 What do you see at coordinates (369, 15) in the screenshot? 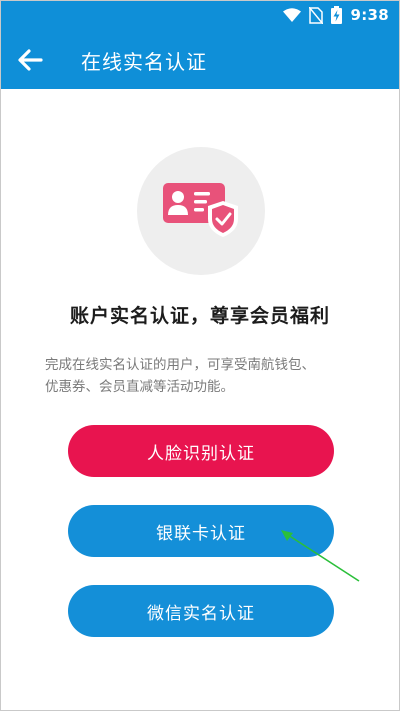
I see `status-time: 9:38` at bounding box center [369, 15].